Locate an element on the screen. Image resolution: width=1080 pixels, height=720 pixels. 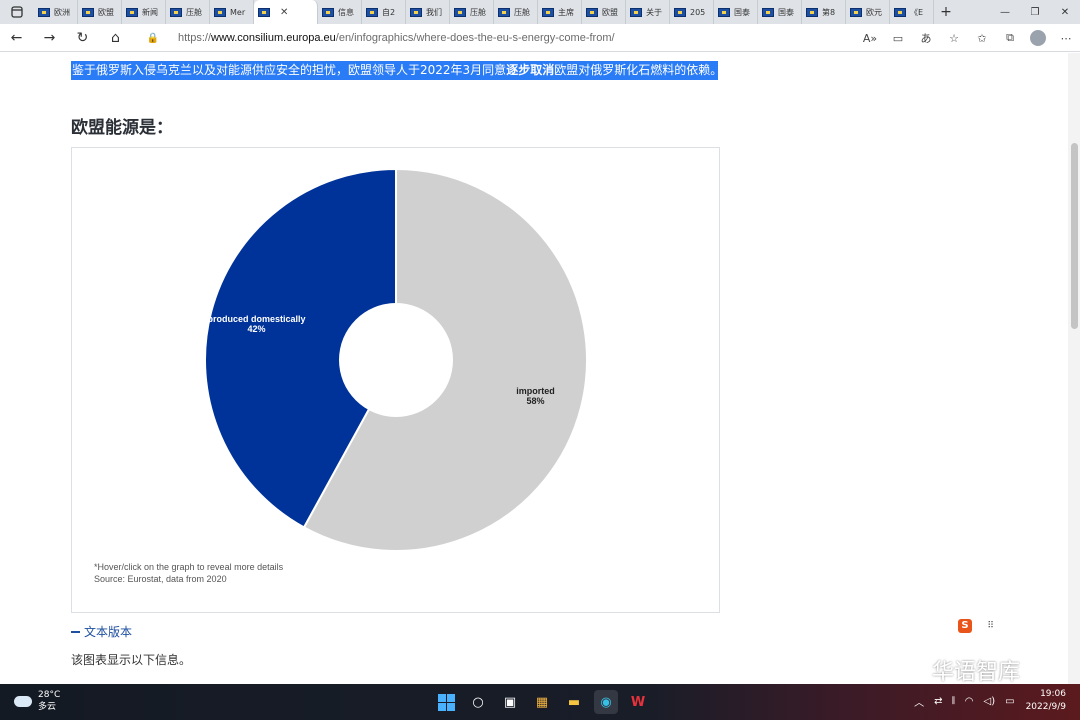
refresh-button: ↻ is located at coordinates (82, 38).